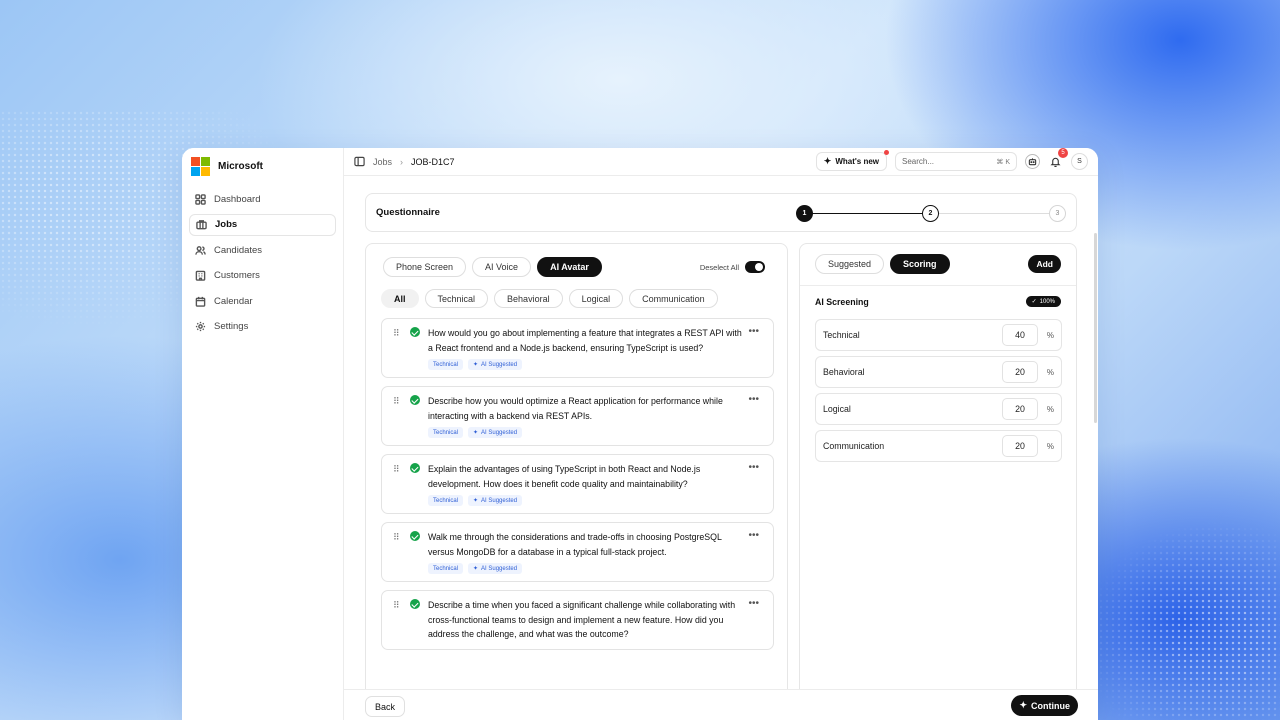  Describe the element at coordinates (408, 212) in the screenshot. I see `stepper-title: Questionnaire` at that location.